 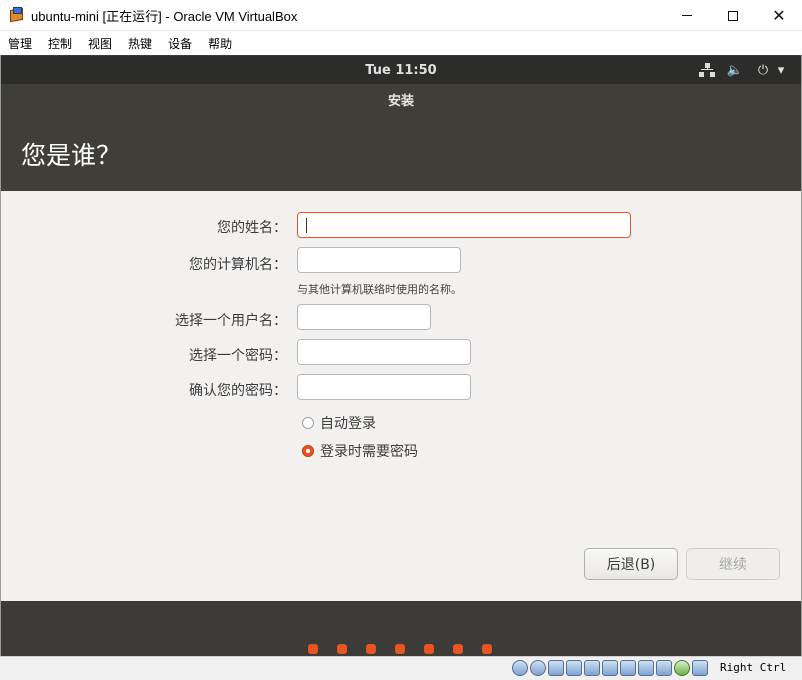 I want to click on name-input, so click(x=464, y=225).